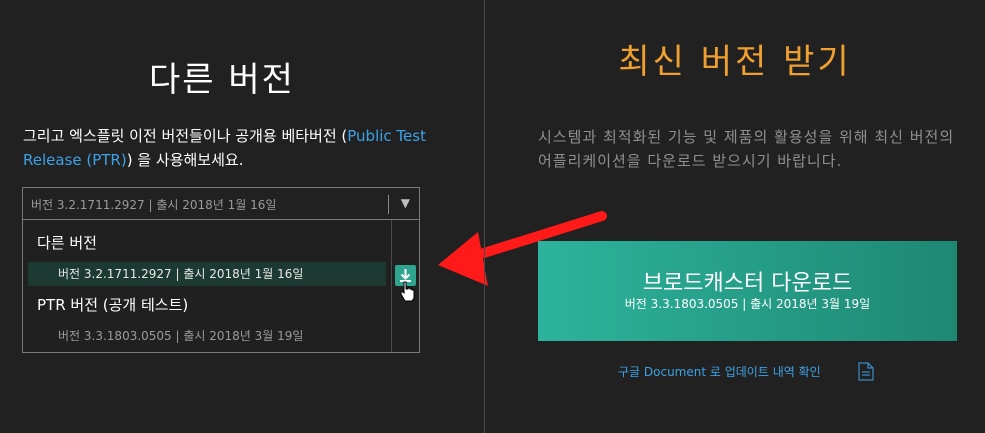 The width and height of the screenshot is (985, 433). Describe the element at coordinates (405, 203) in the screenshot. I see `chevron-down-icon: ▼` at that location.